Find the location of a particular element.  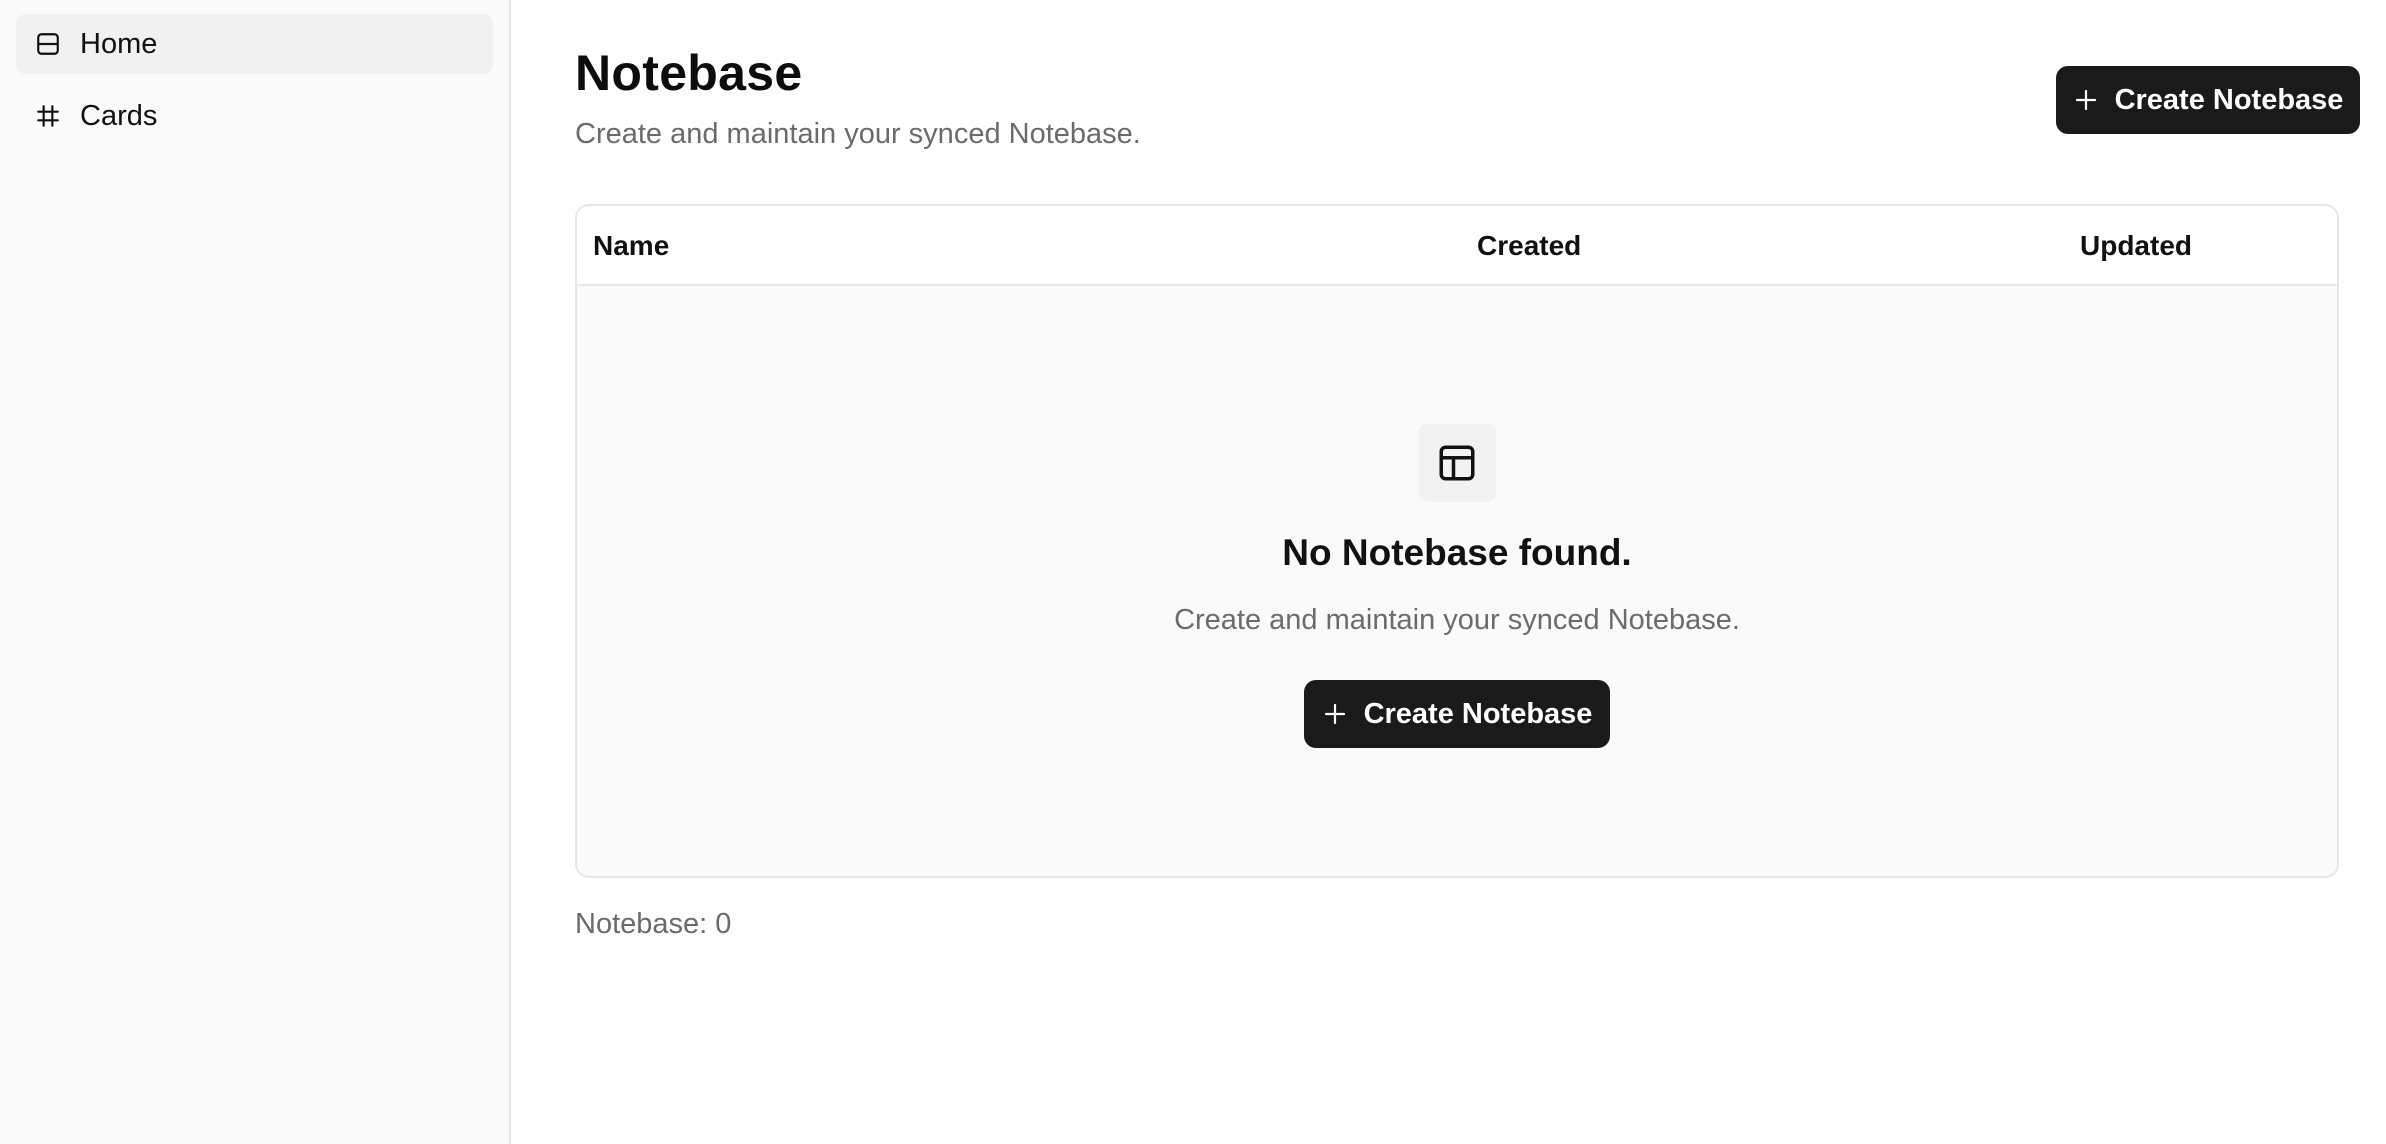

sidebar-item-home: Home is located at coordinates (254, 44).